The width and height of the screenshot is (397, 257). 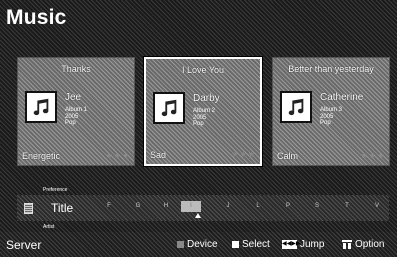 I want to click on jump-letter: T, so click(x=347, y=206).